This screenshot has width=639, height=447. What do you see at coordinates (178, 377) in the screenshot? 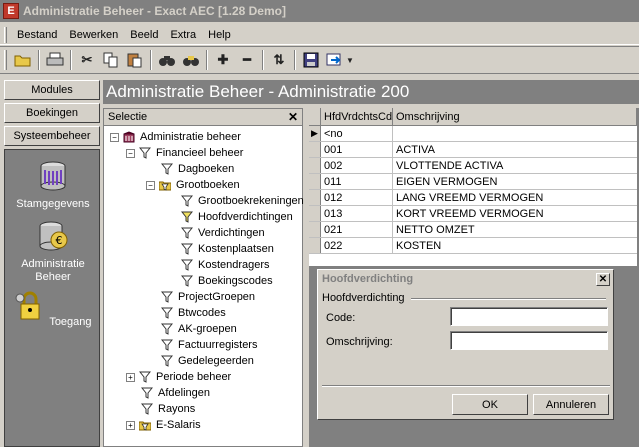
I see `tree-item: + Periode beheer` at bounding box center [178, 377].